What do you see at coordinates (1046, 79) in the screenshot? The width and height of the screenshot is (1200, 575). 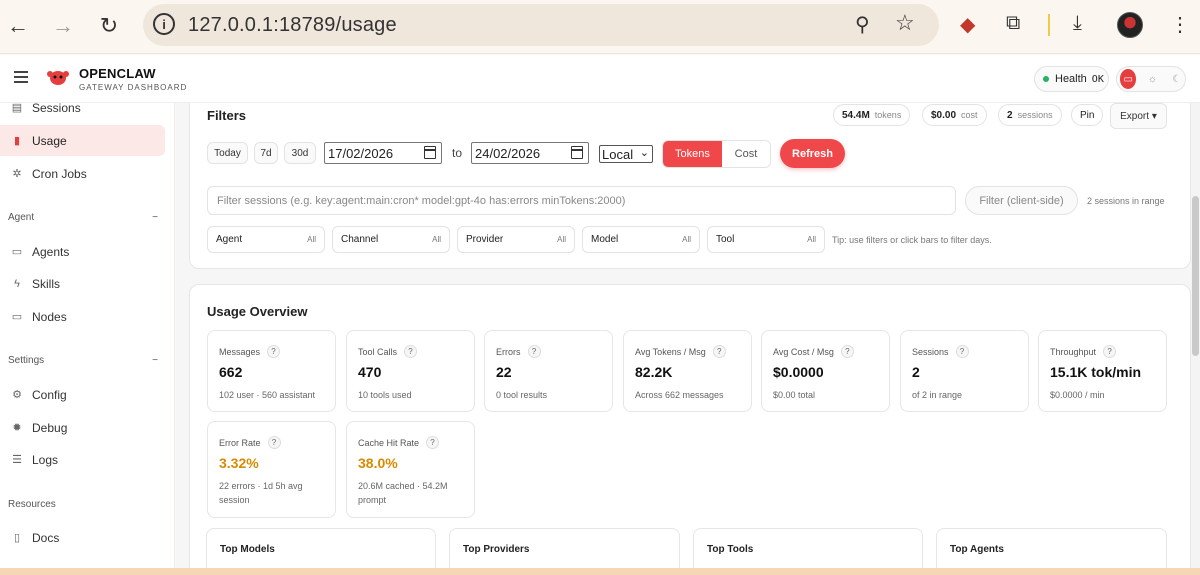 I see `health-dot-icon` at bounding box center [1046, 79].